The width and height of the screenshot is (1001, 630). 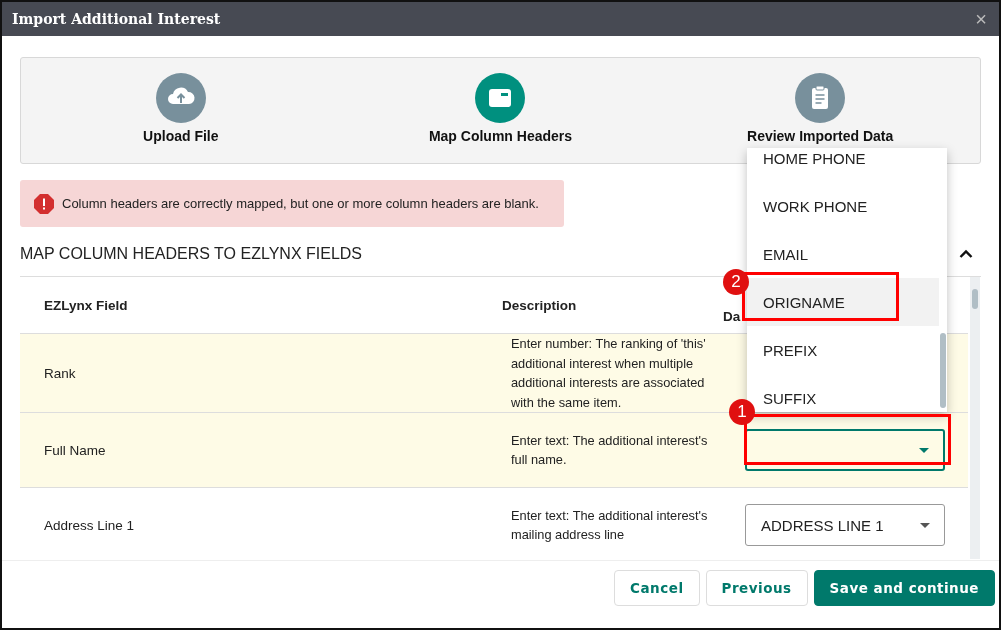 What do you see at coordinates (44, 203) in the screenshot?
I see `error-icon` at bounding box center [44, 203].